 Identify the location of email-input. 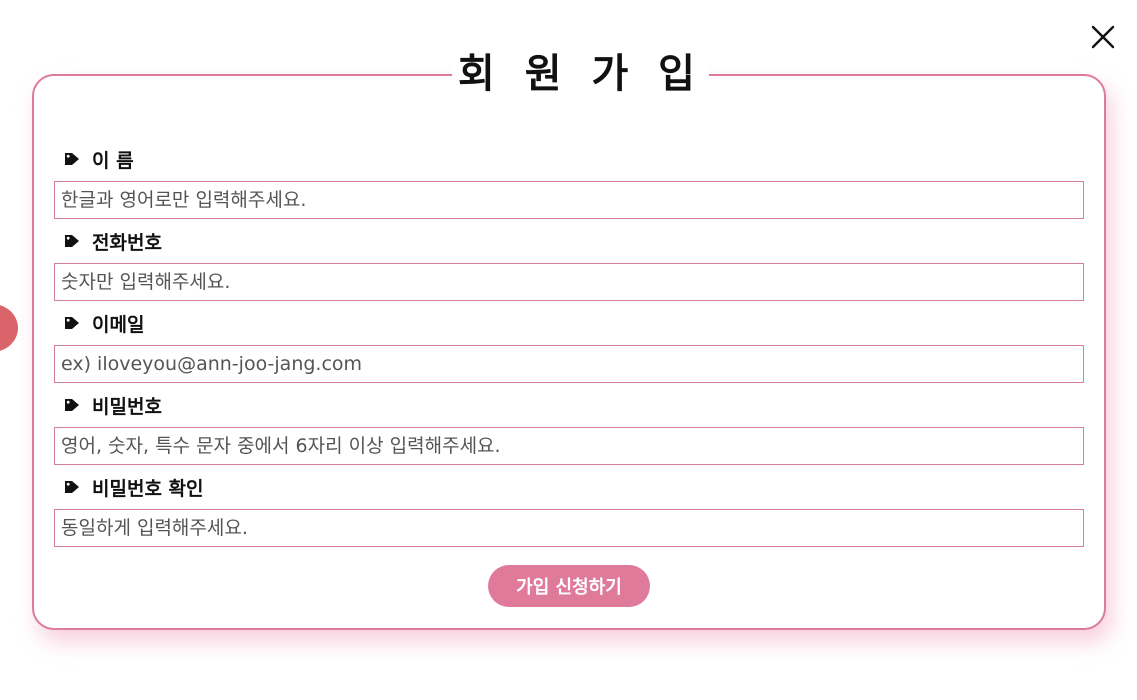
(569, 364).